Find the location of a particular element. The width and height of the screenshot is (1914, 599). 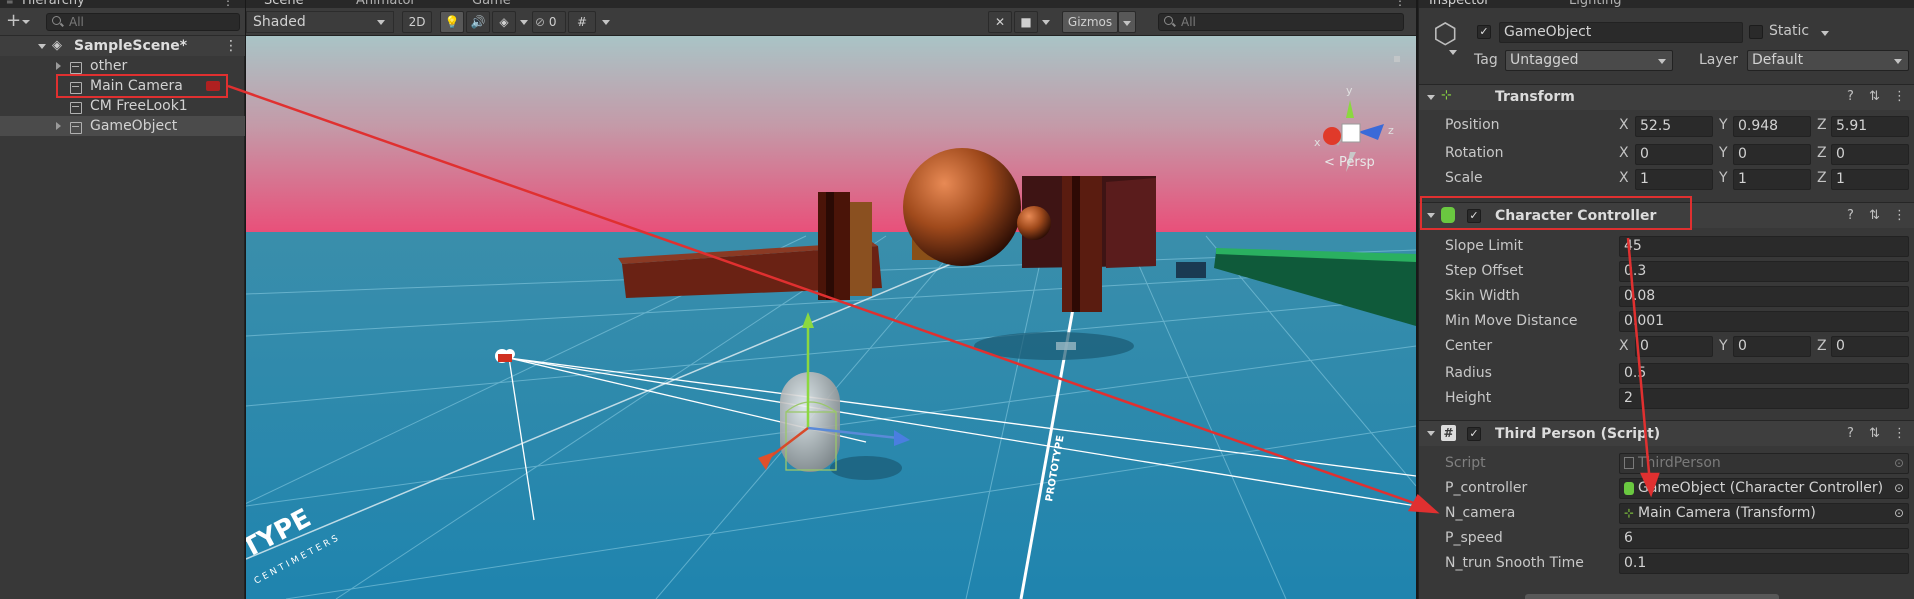

axis-y-label: Y is located at coordinates (1723, 153).